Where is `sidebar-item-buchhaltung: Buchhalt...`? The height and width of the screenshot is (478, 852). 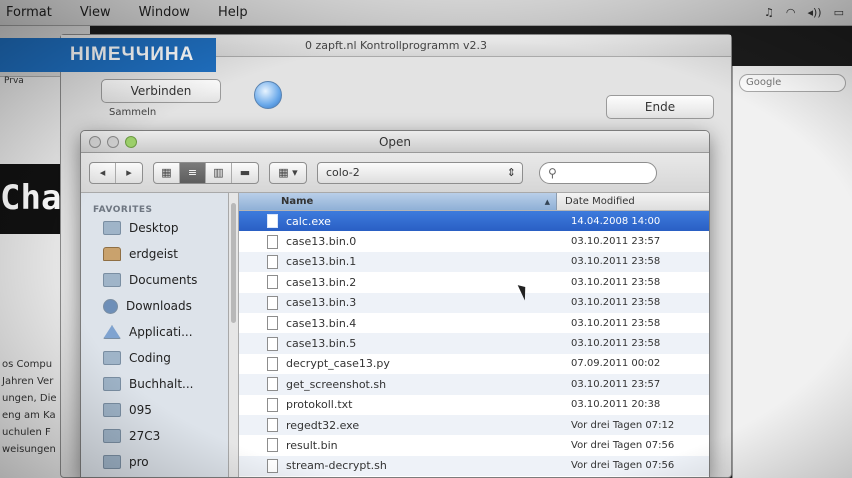 sidebar-item-buchhaltung: Buchhalt... is located at coordinates (154, 384).